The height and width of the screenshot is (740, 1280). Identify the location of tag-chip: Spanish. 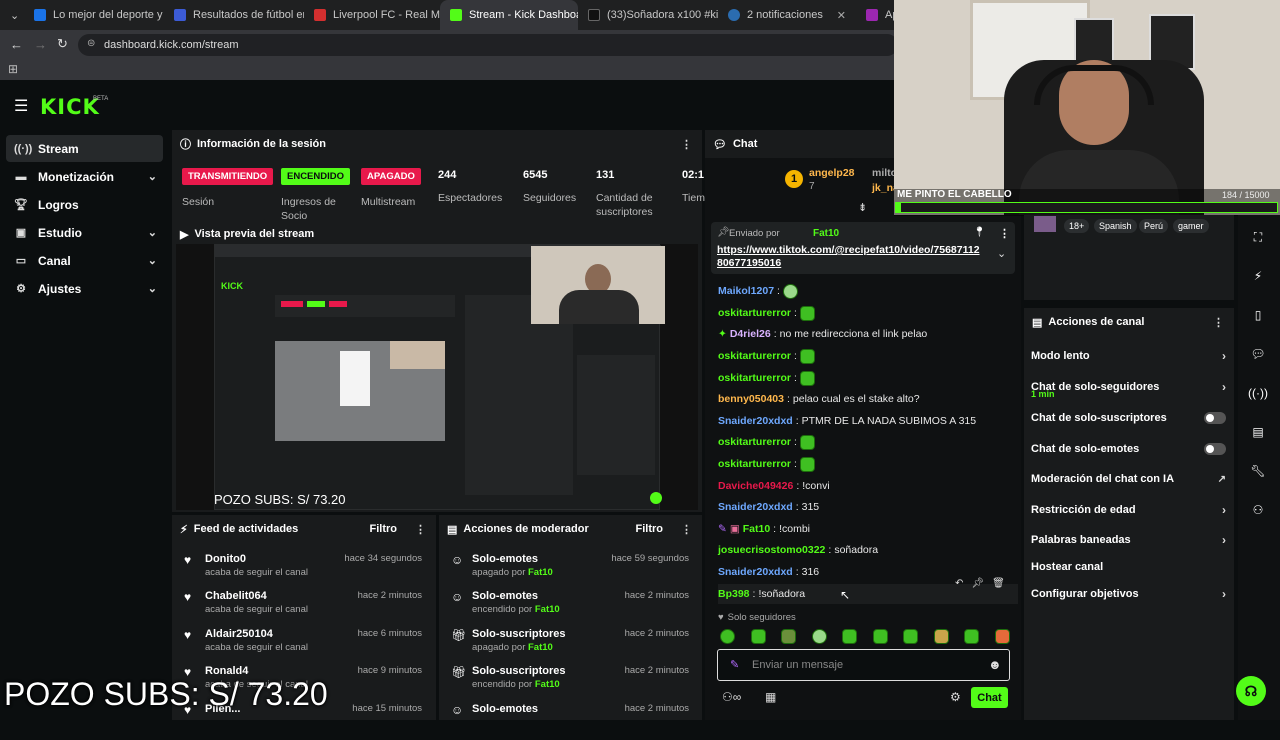
(1115, 226).